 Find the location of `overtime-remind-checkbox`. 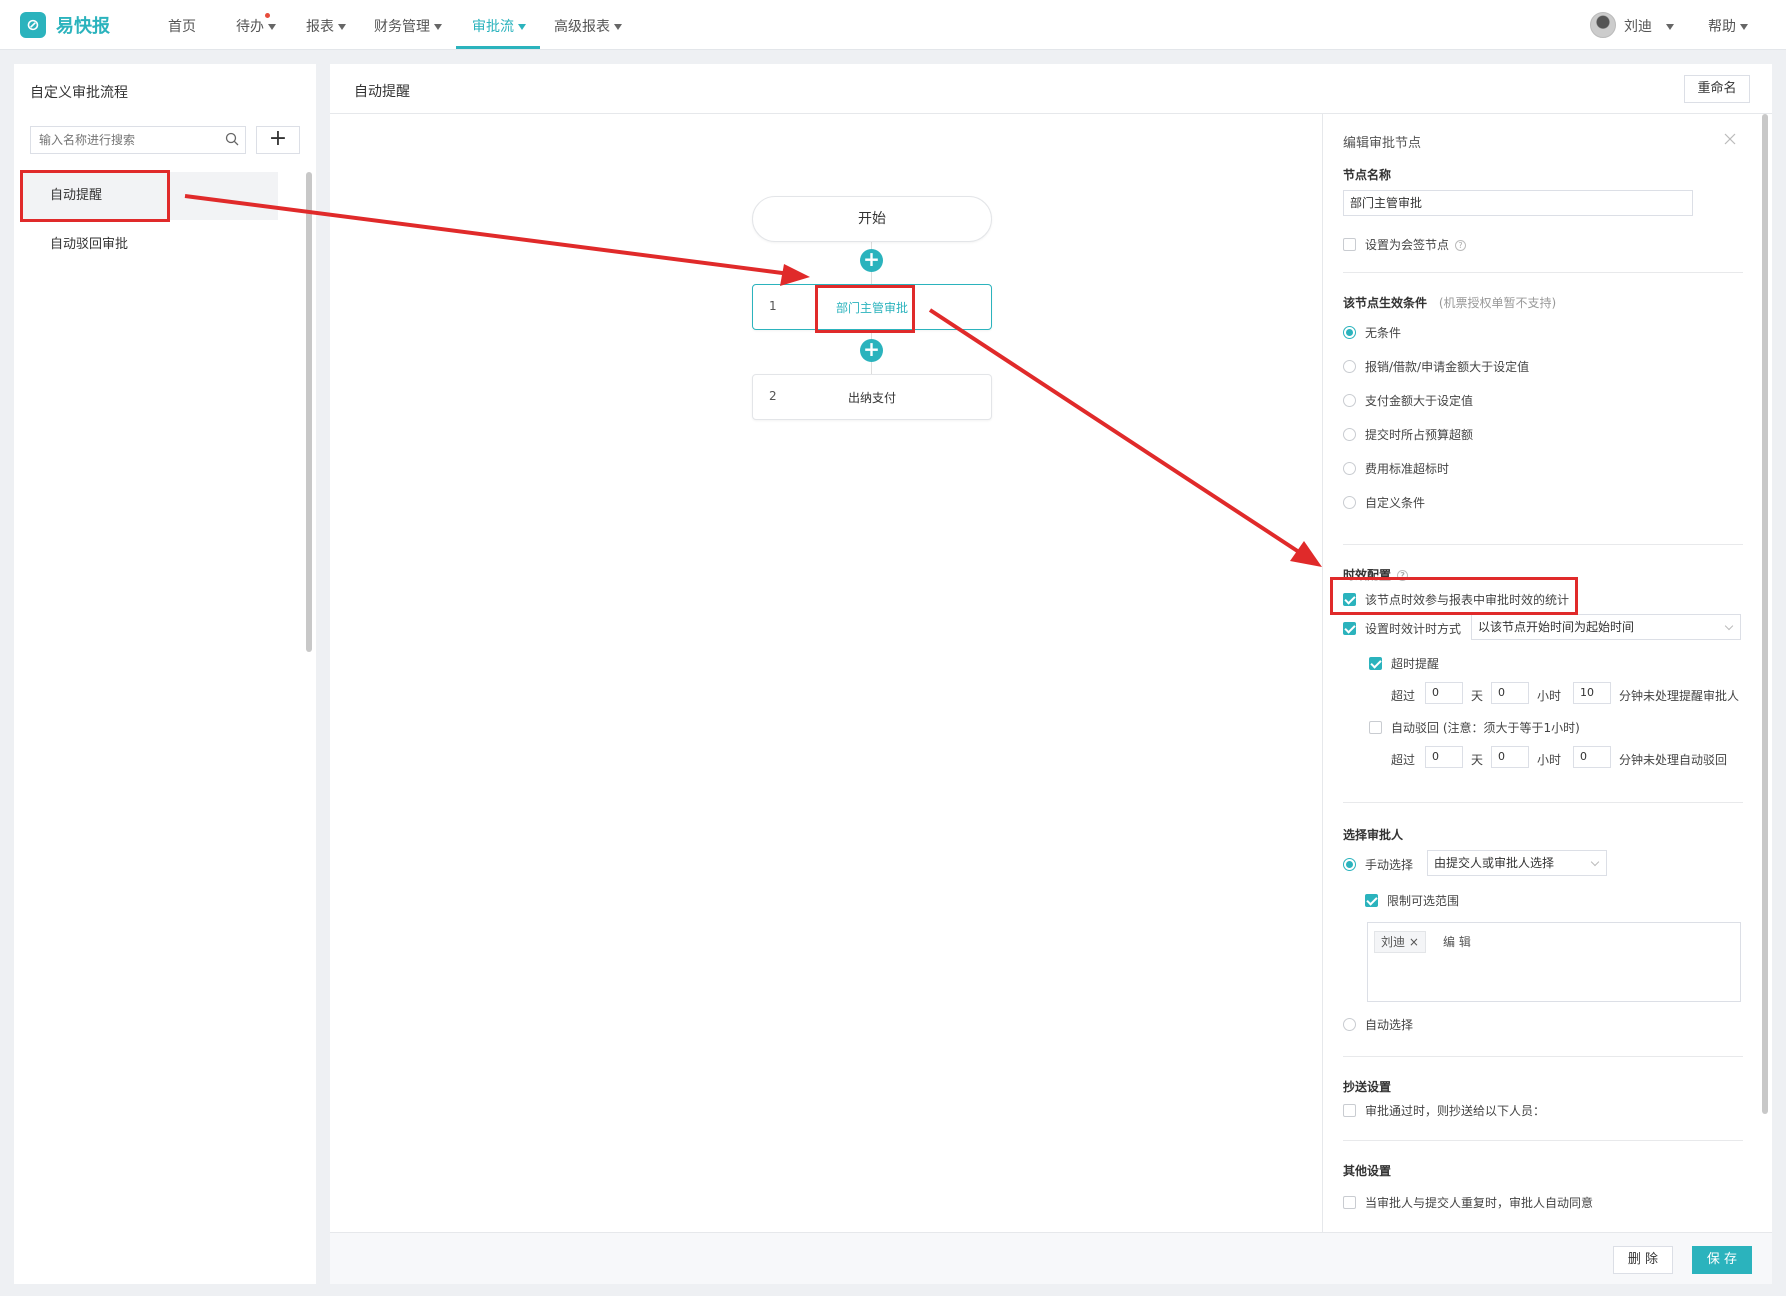

overtime-remind-checkbox is located at coordinates (1375, 663).